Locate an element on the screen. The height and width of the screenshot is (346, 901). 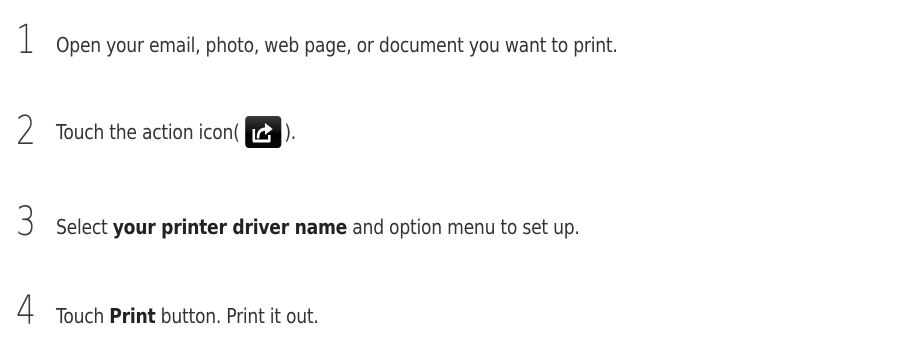
step-text-after: button. Print it out. is located at coordinates (237, 316).